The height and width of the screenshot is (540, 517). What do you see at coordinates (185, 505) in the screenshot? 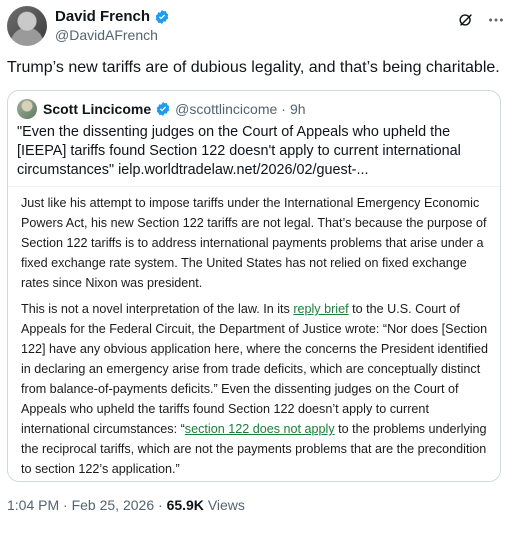
I see `views-count: 65.9K` at bounding box center [185, 505].